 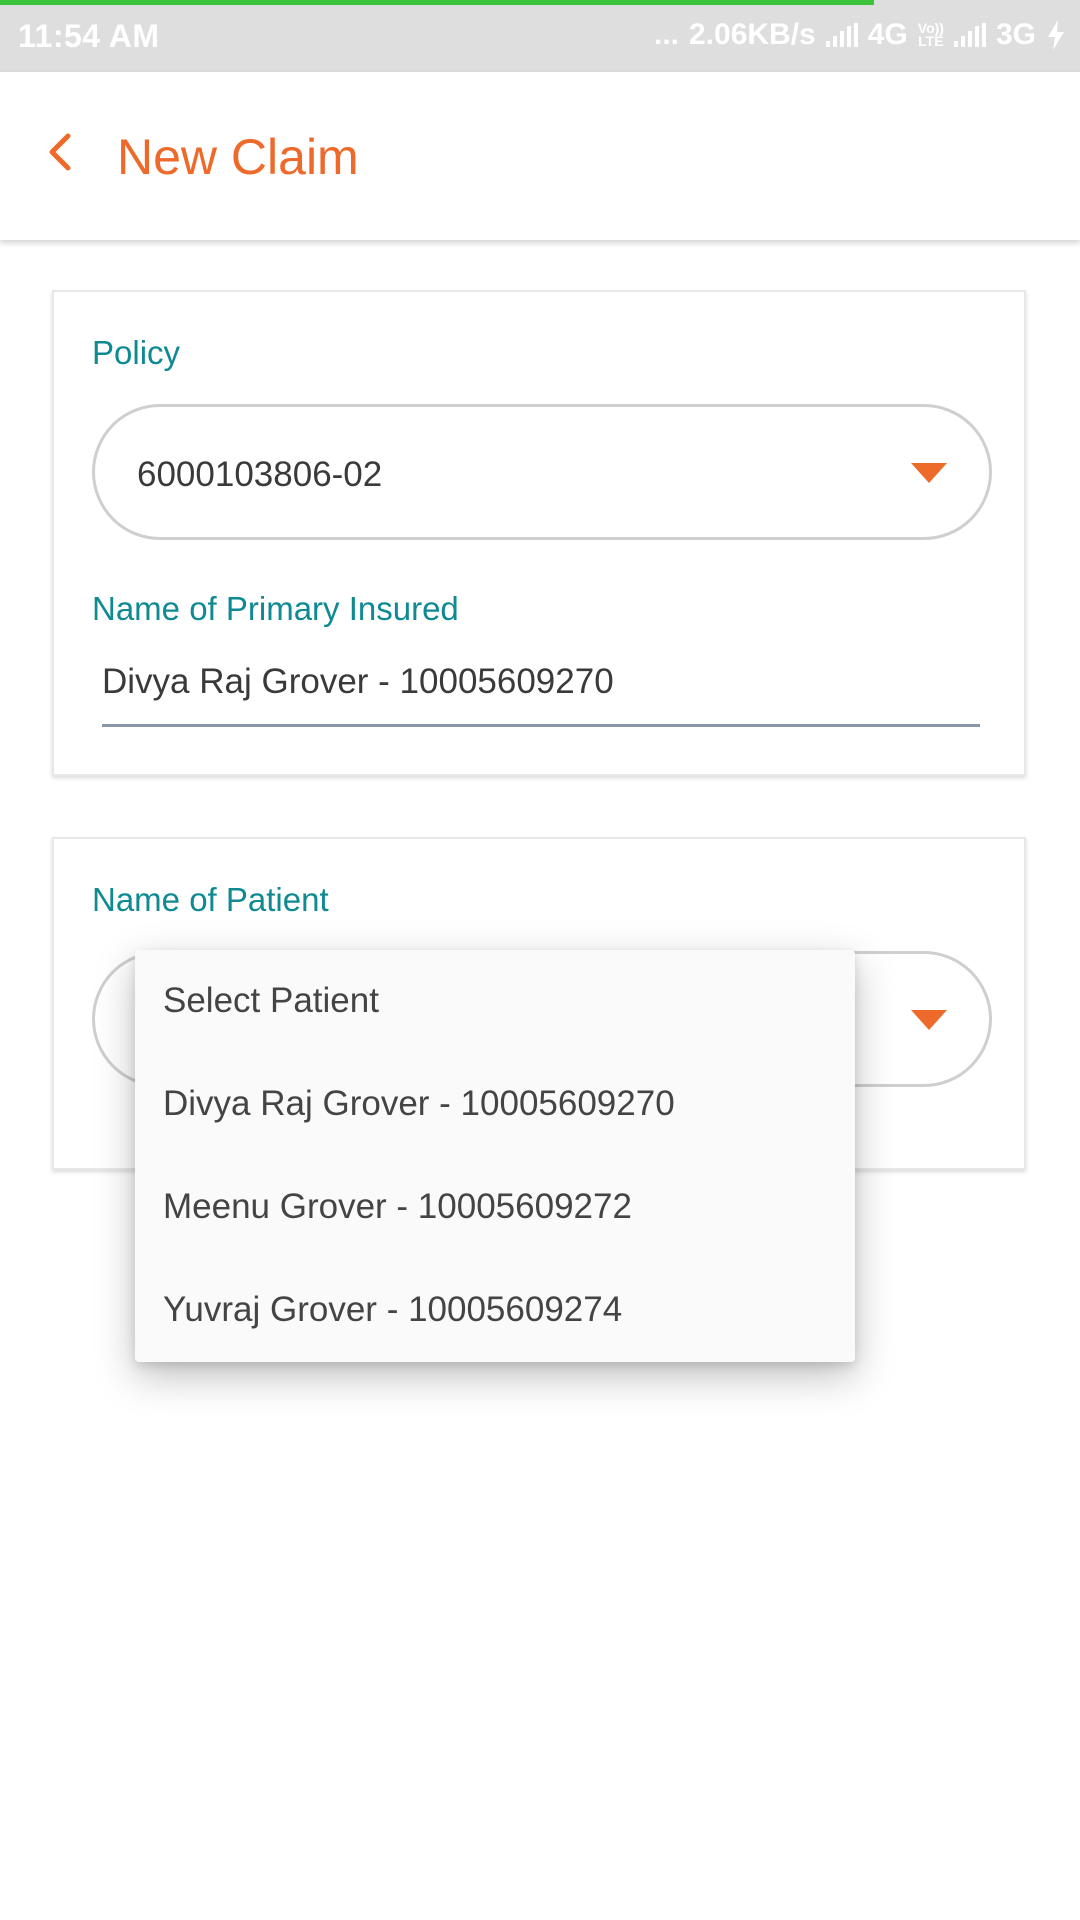 I want to click on status-time: 11:54 AM, so click(x=89, y=36).